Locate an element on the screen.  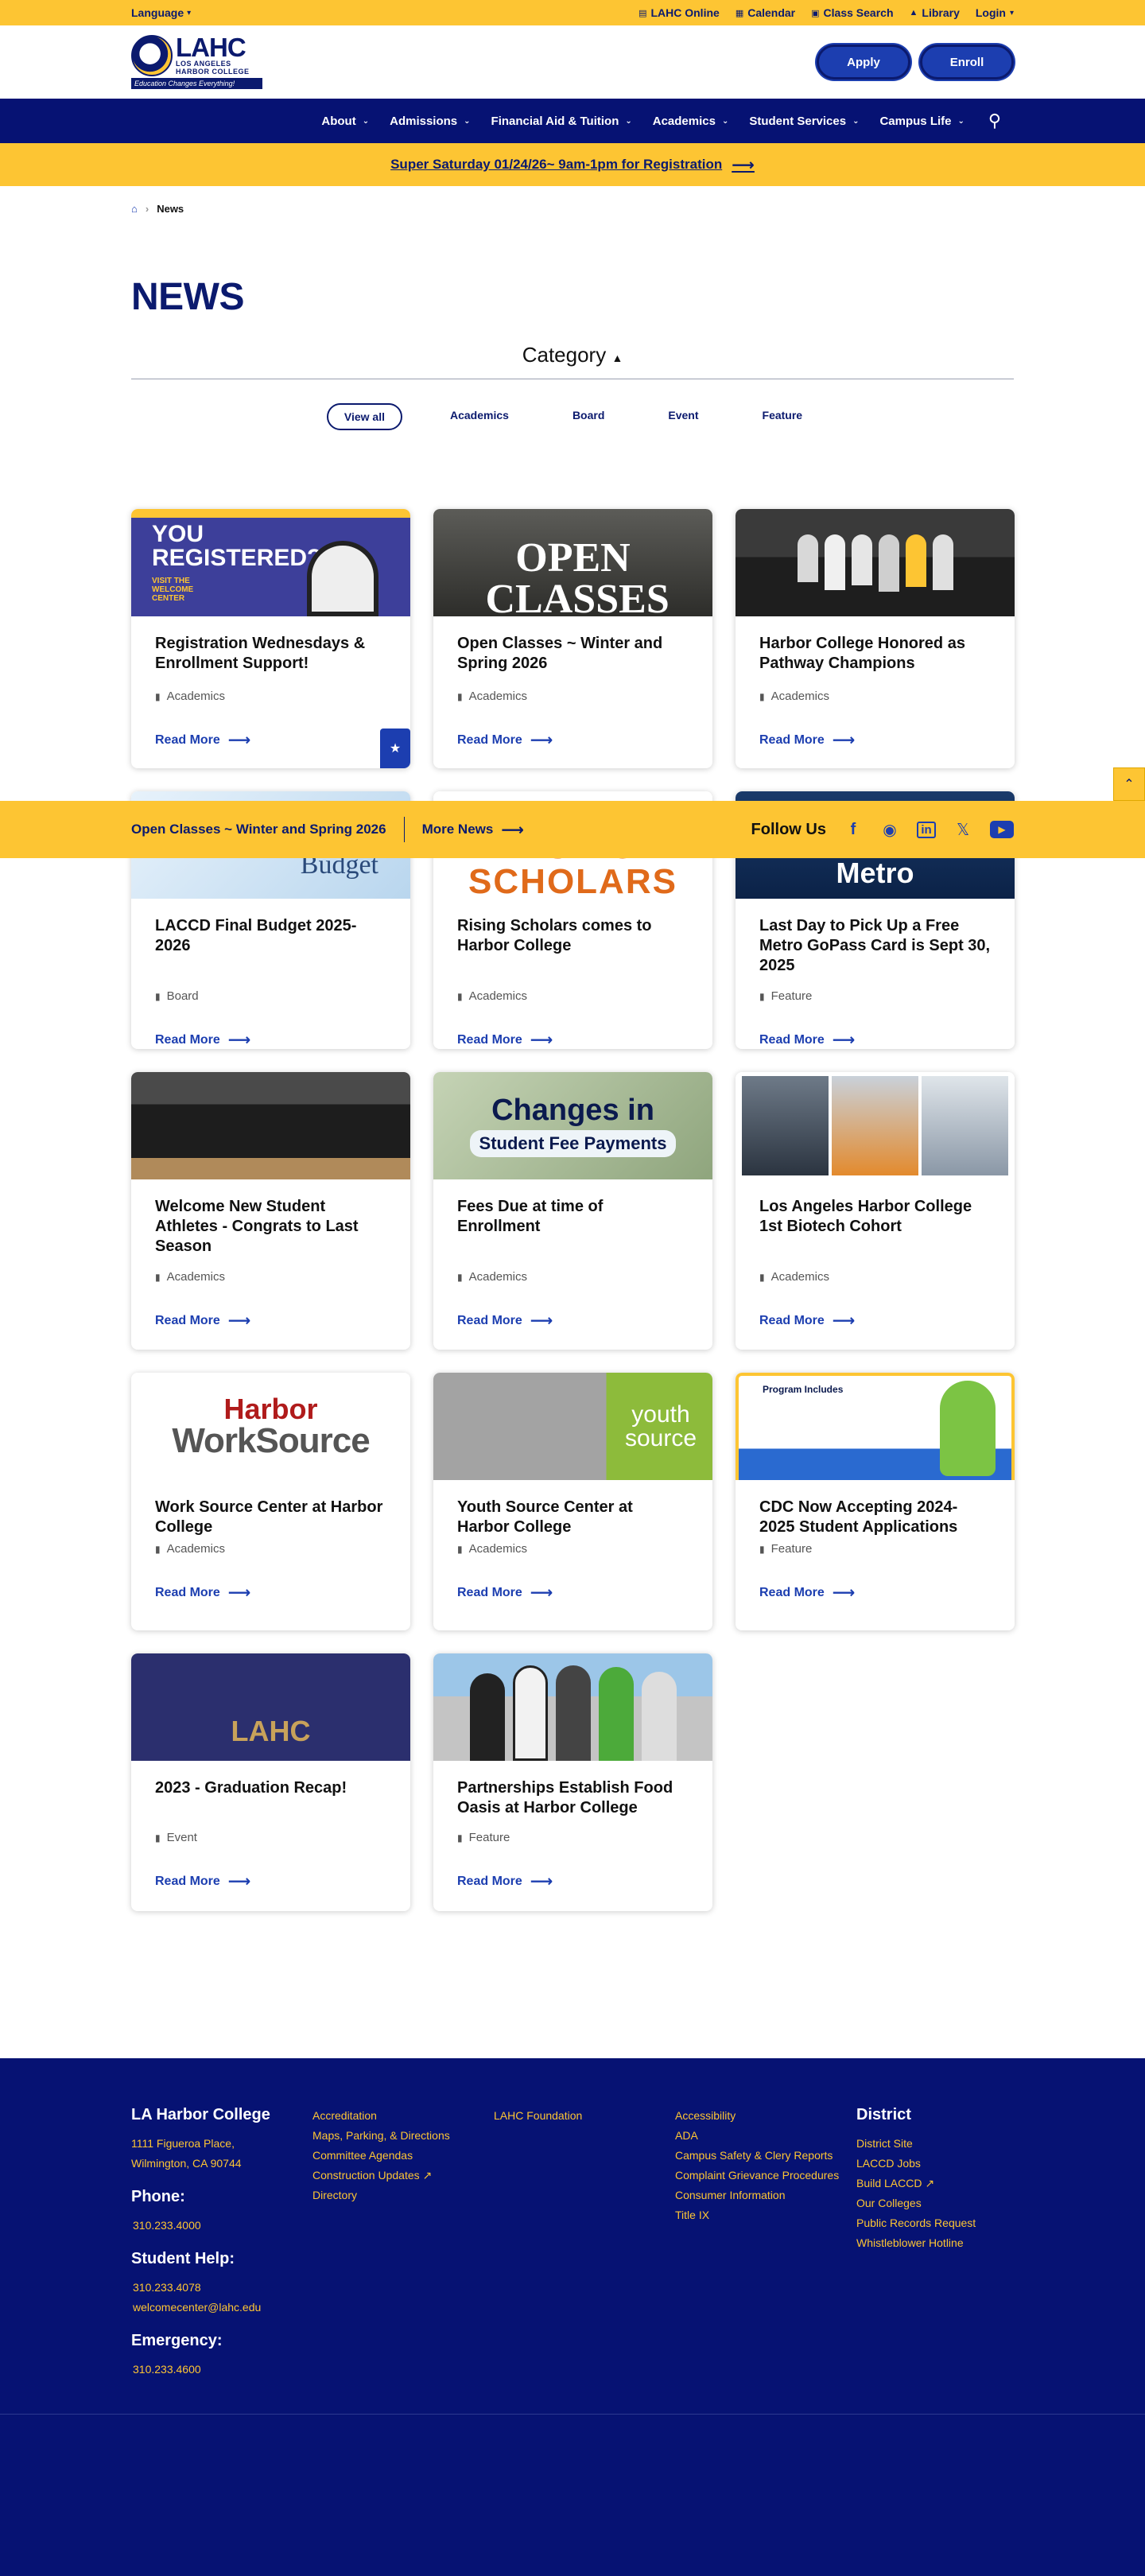
news-card-title: Youth Source Center at Harbor College is located at coordinates (573, 1518).